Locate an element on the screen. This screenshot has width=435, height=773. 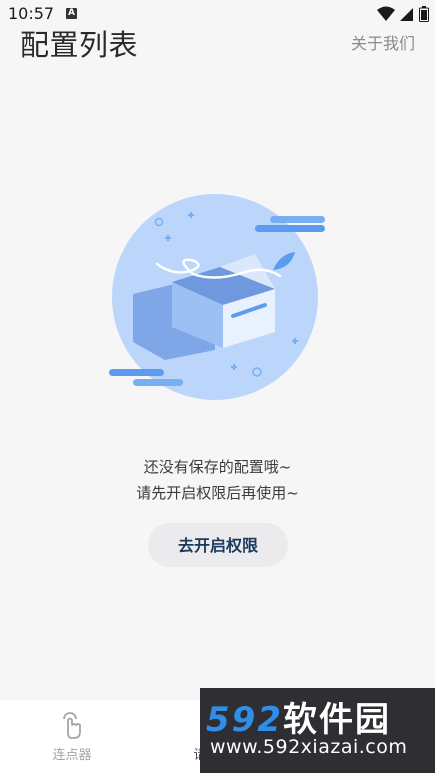
watermark-text: 软件园 is located at coordinates (336, 720).